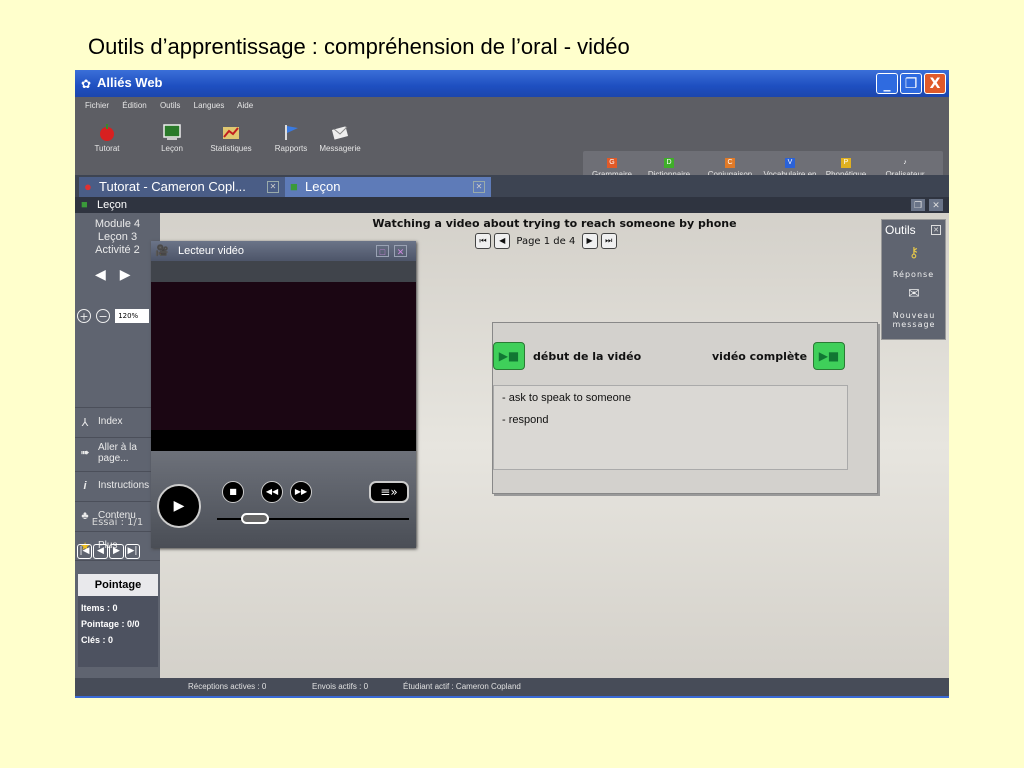 Image resolution: width=1024 pixels, height=768 pixels. Describe the element at coordinates (914, 320) in the screenshot. I see `nouveau-message-label: Nouveau message` at that location.